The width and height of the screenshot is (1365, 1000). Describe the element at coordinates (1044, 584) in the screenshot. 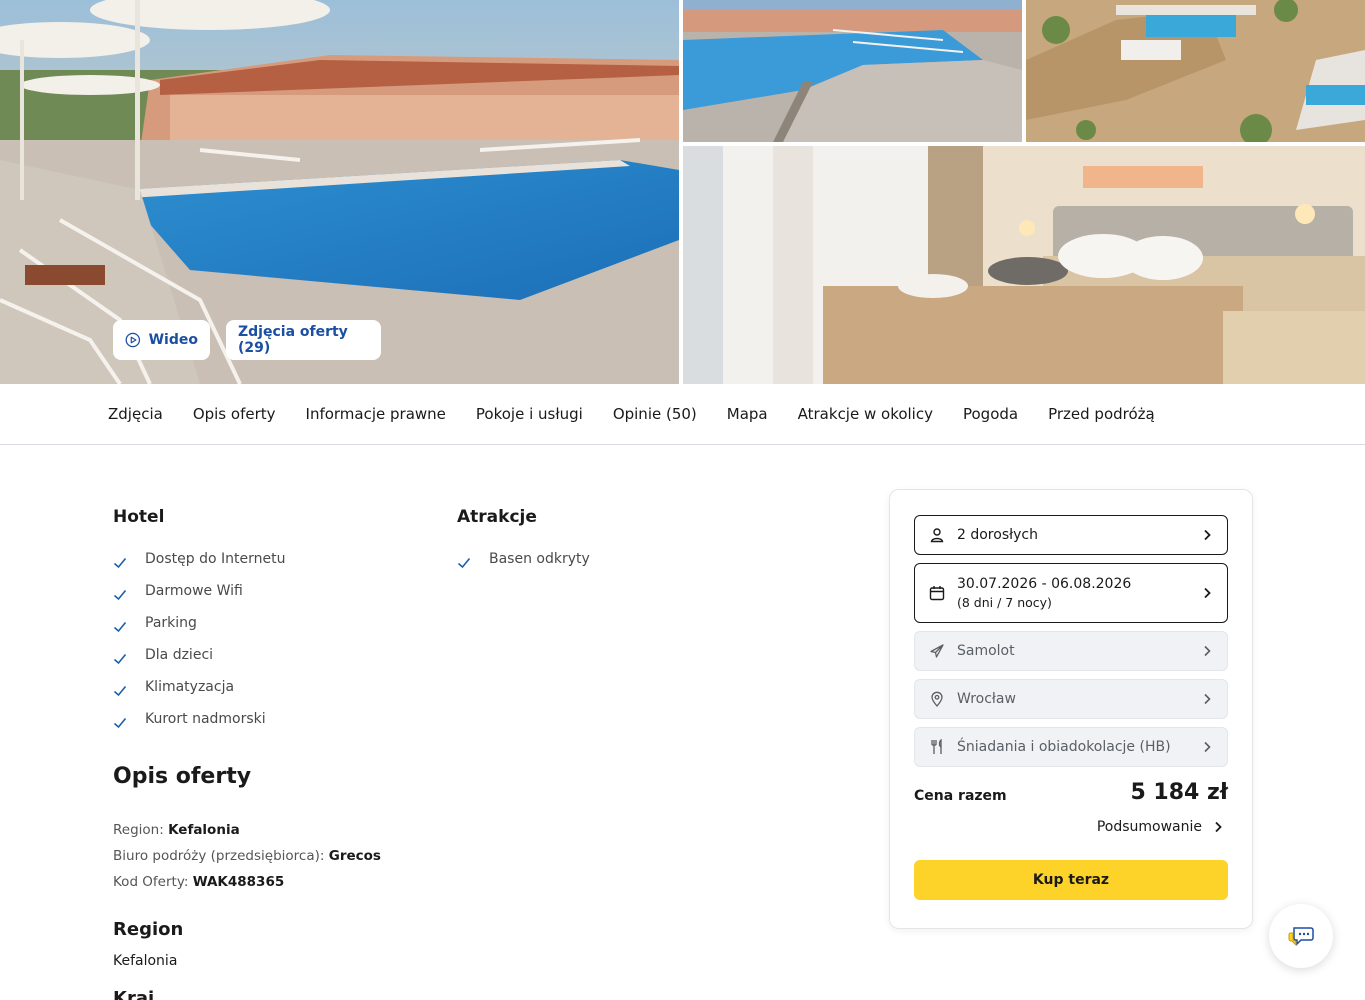

I see `dates-value: 30.07.2026 - 06.08.2026` at that location.